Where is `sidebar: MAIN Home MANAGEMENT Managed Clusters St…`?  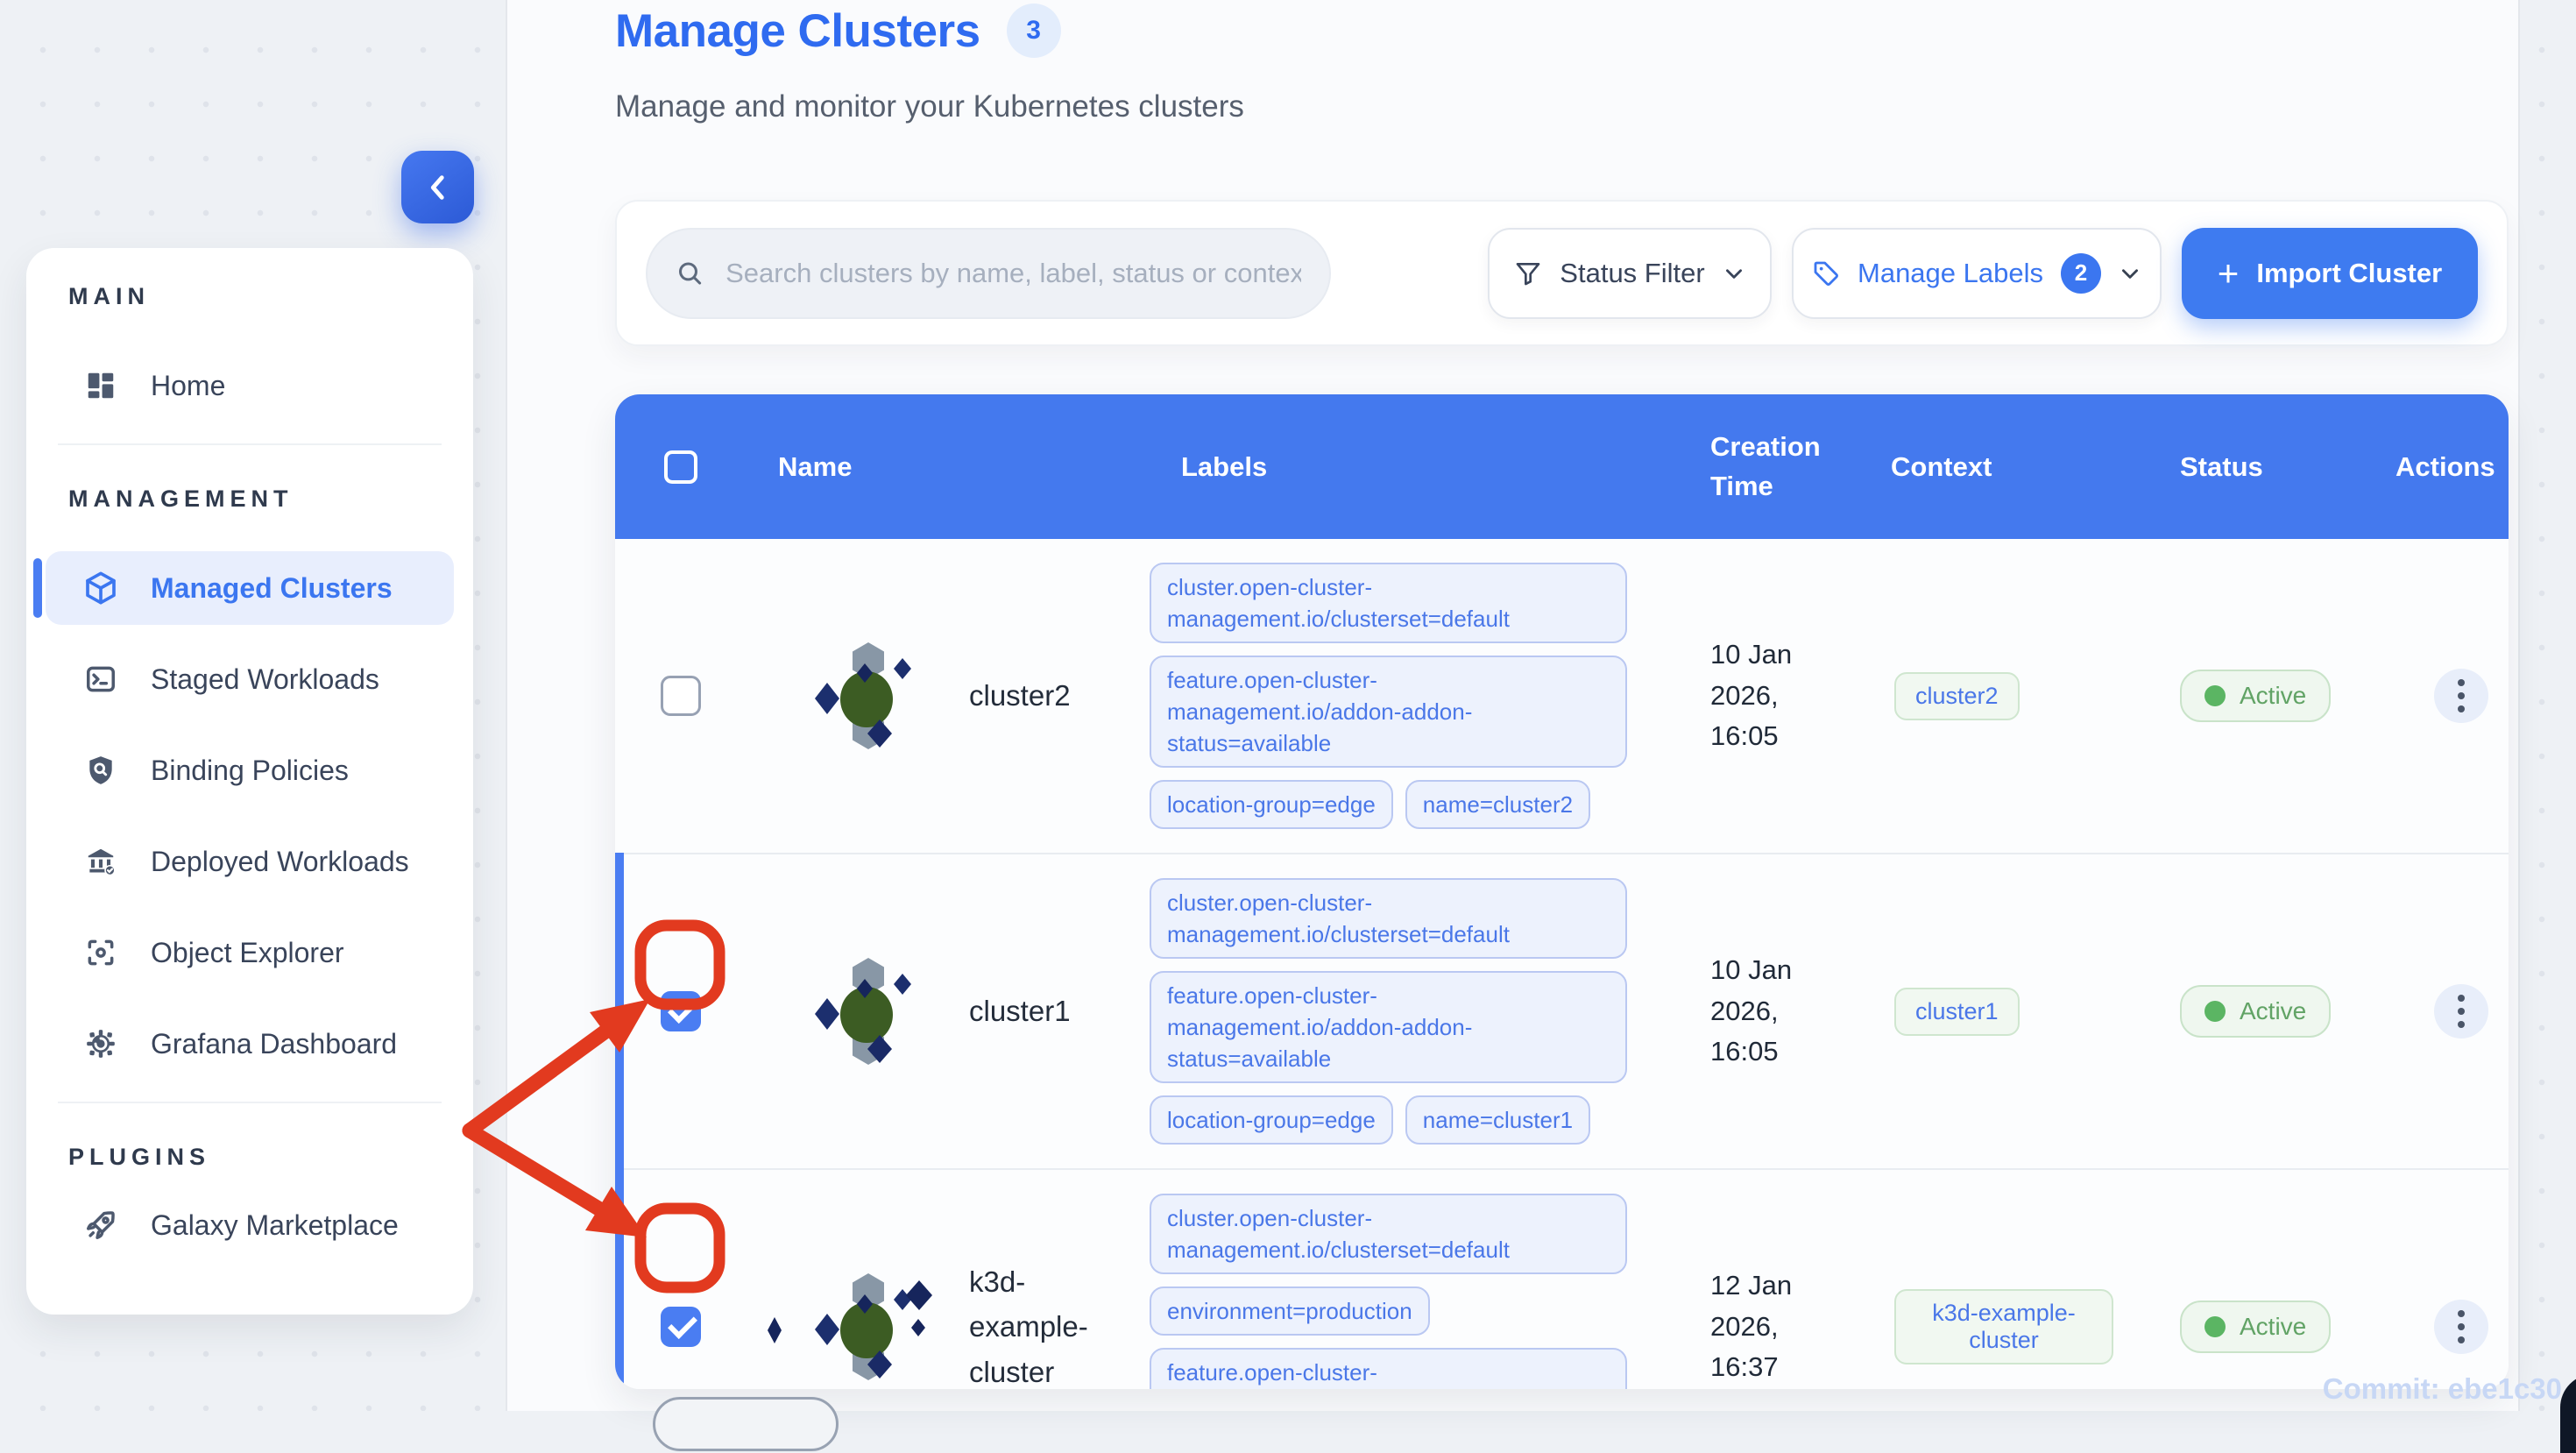 sidebar: MAIN Home MANAGEMENT Managed Clusters St… is located at coordinates (249, 781).